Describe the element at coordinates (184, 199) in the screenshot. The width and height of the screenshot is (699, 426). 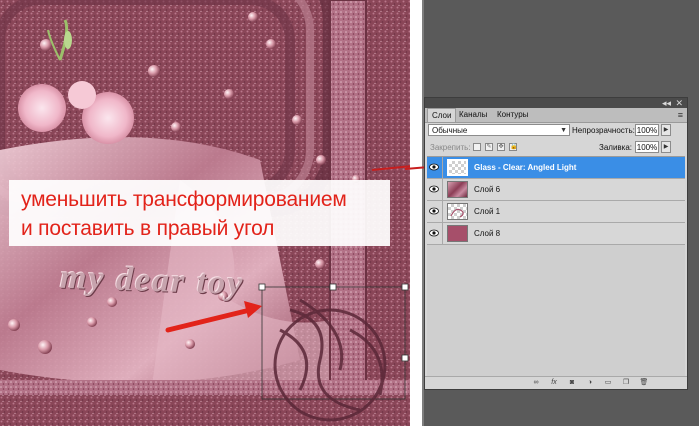
I see `annotation-line-1: уменьшить трансформированием` at that location.